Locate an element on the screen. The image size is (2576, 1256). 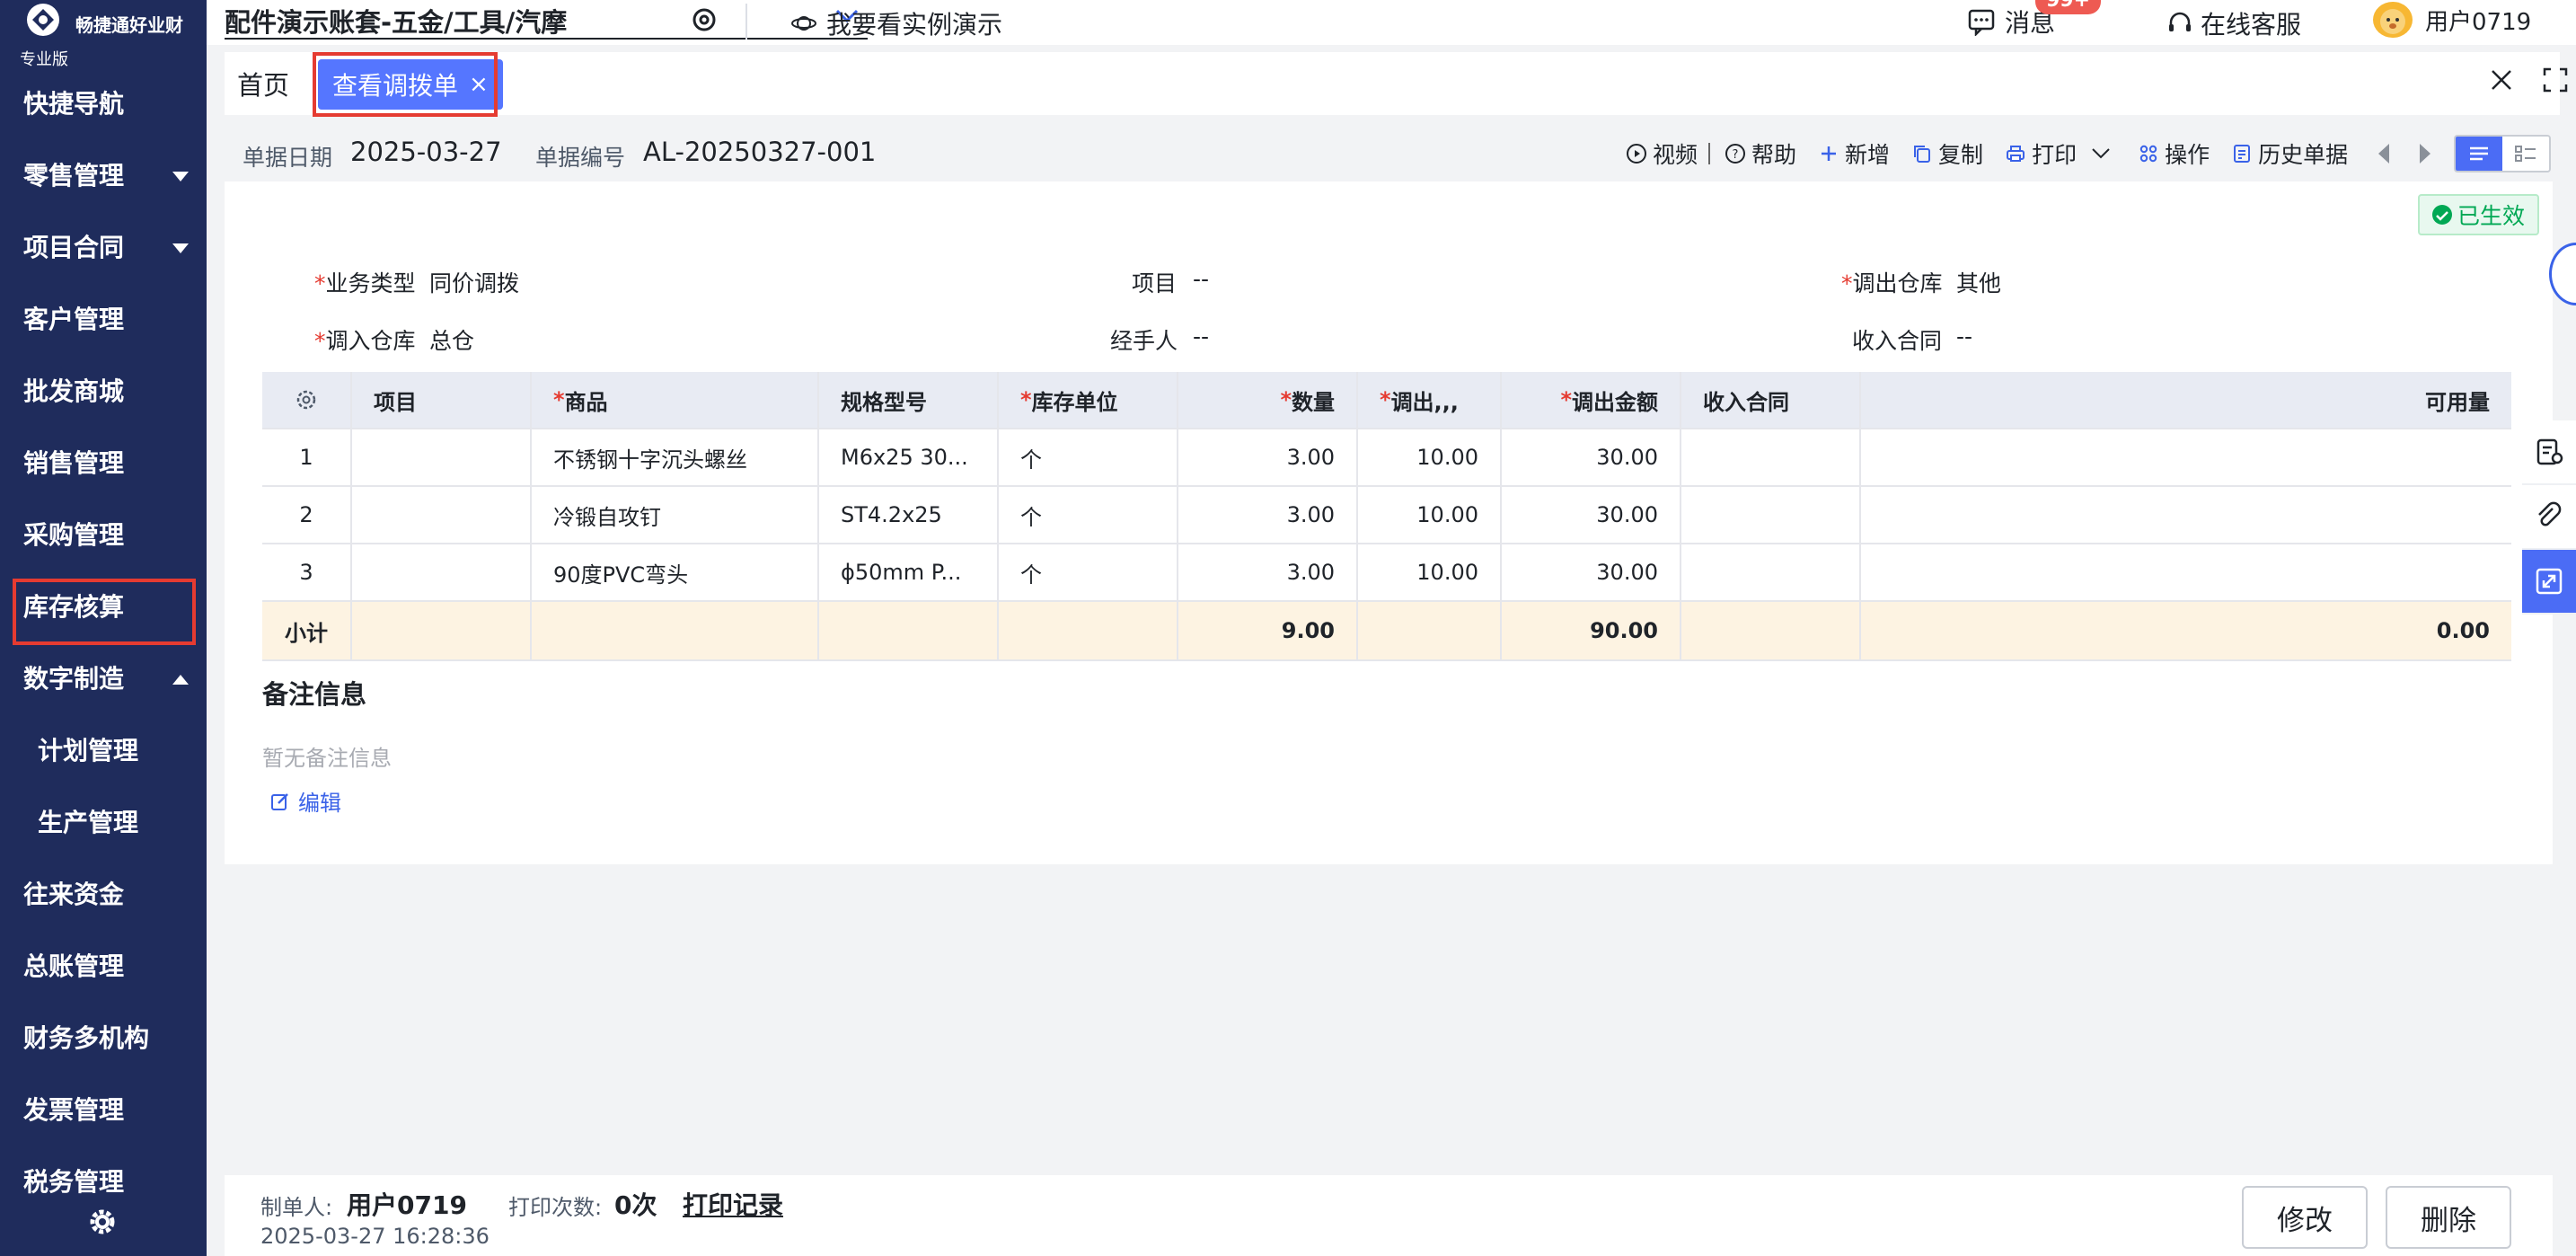
online-service-button: 在线客服 is located at coordinates (2233, 23).